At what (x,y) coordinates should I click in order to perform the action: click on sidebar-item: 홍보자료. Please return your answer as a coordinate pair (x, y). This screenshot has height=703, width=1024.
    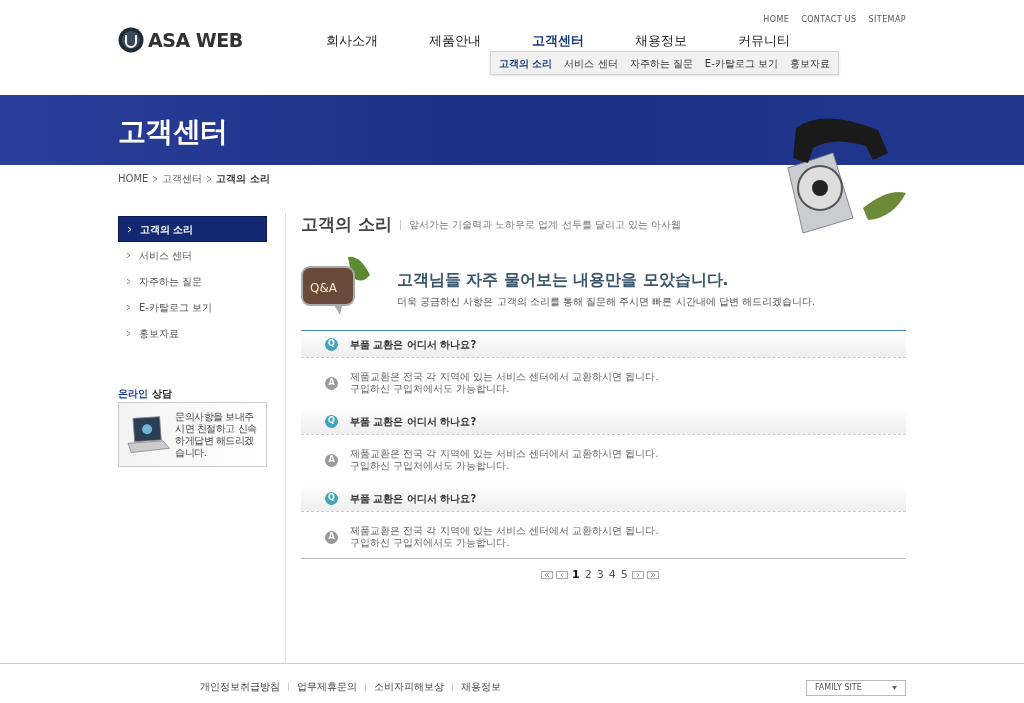
    Looking at the image, I should click on (192, 333).